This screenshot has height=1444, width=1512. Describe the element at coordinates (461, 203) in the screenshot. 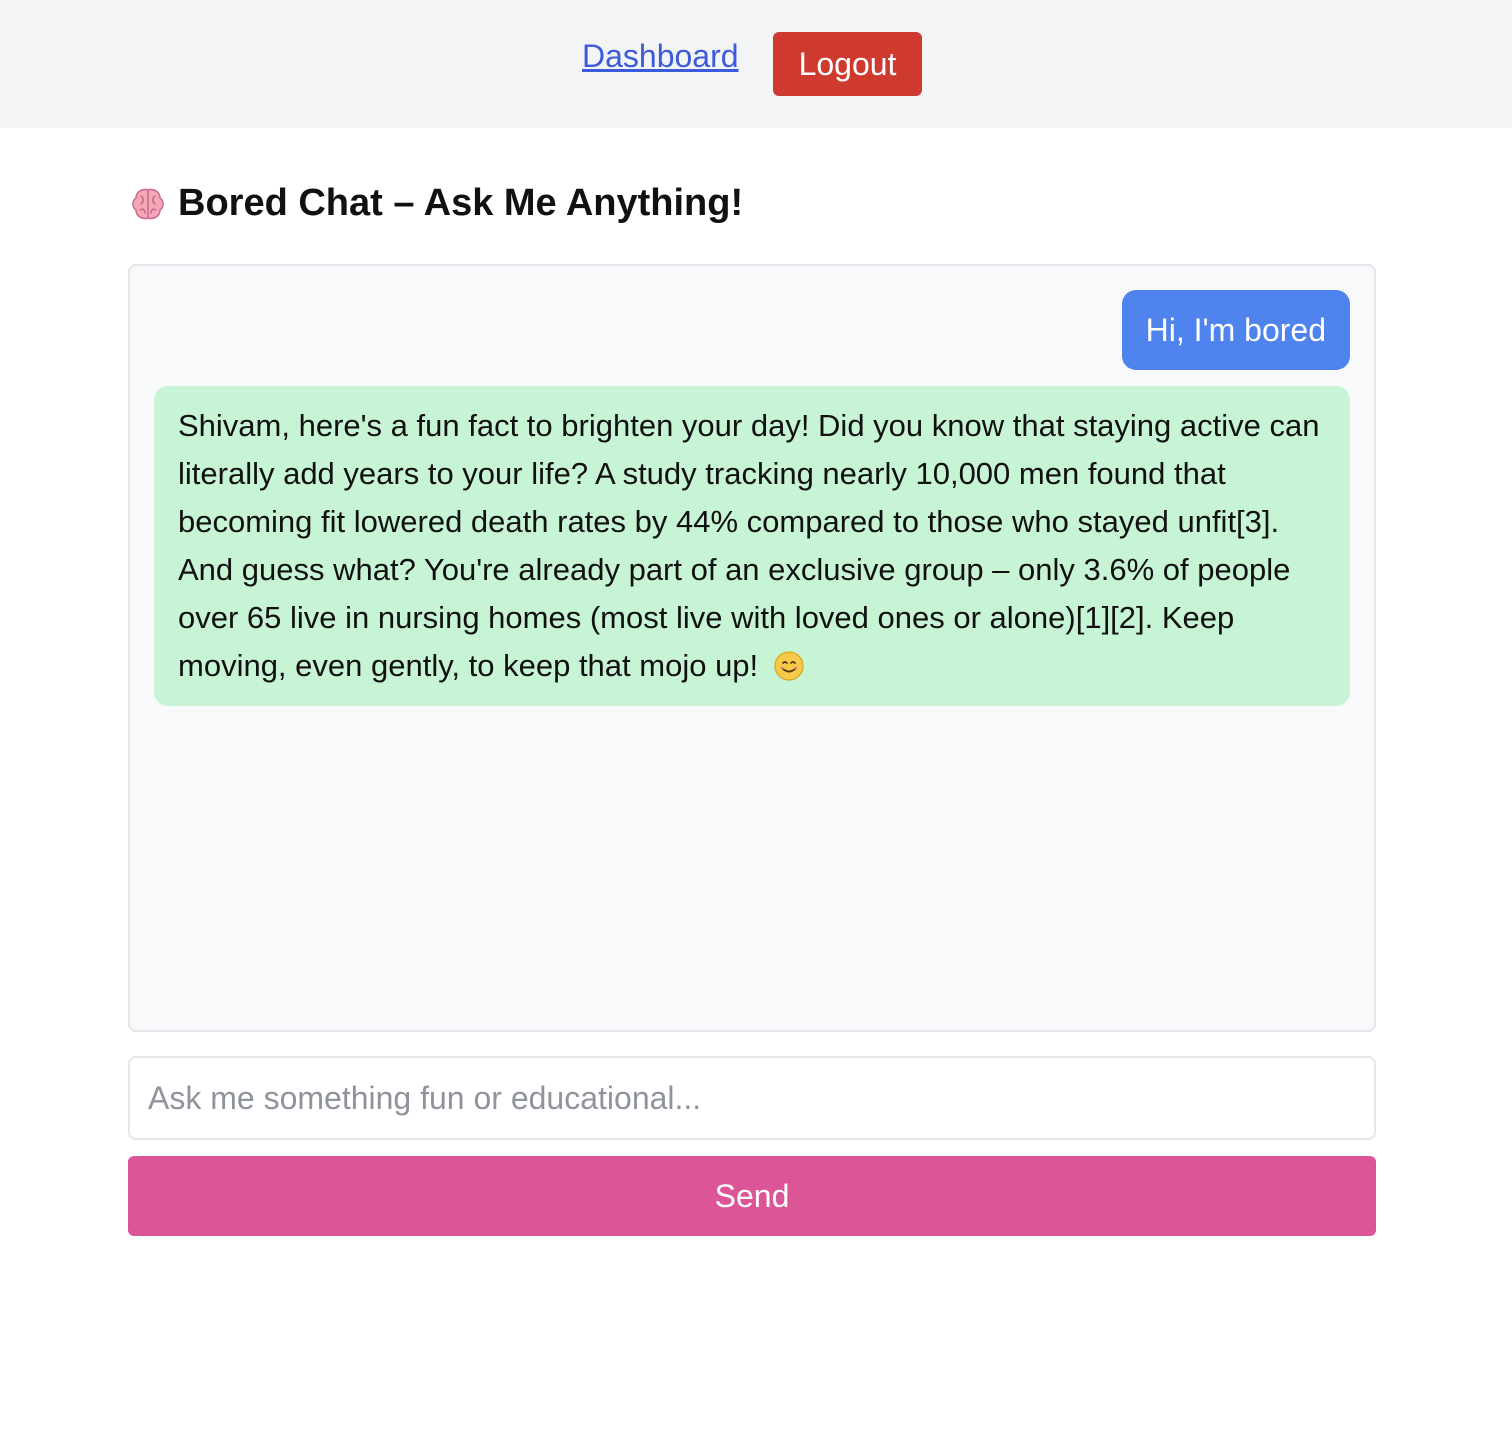

I see `page-title-text: Bored Chat – Ask Me Anything!` at that location.